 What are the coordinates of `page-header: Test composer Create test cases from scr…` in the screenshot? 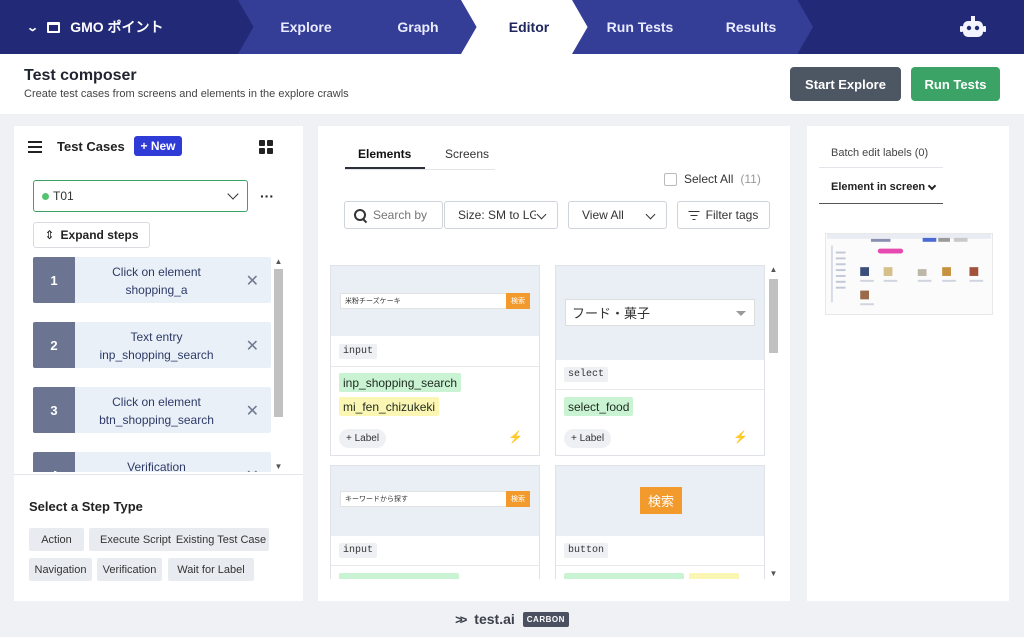 It's located at (512, 84).